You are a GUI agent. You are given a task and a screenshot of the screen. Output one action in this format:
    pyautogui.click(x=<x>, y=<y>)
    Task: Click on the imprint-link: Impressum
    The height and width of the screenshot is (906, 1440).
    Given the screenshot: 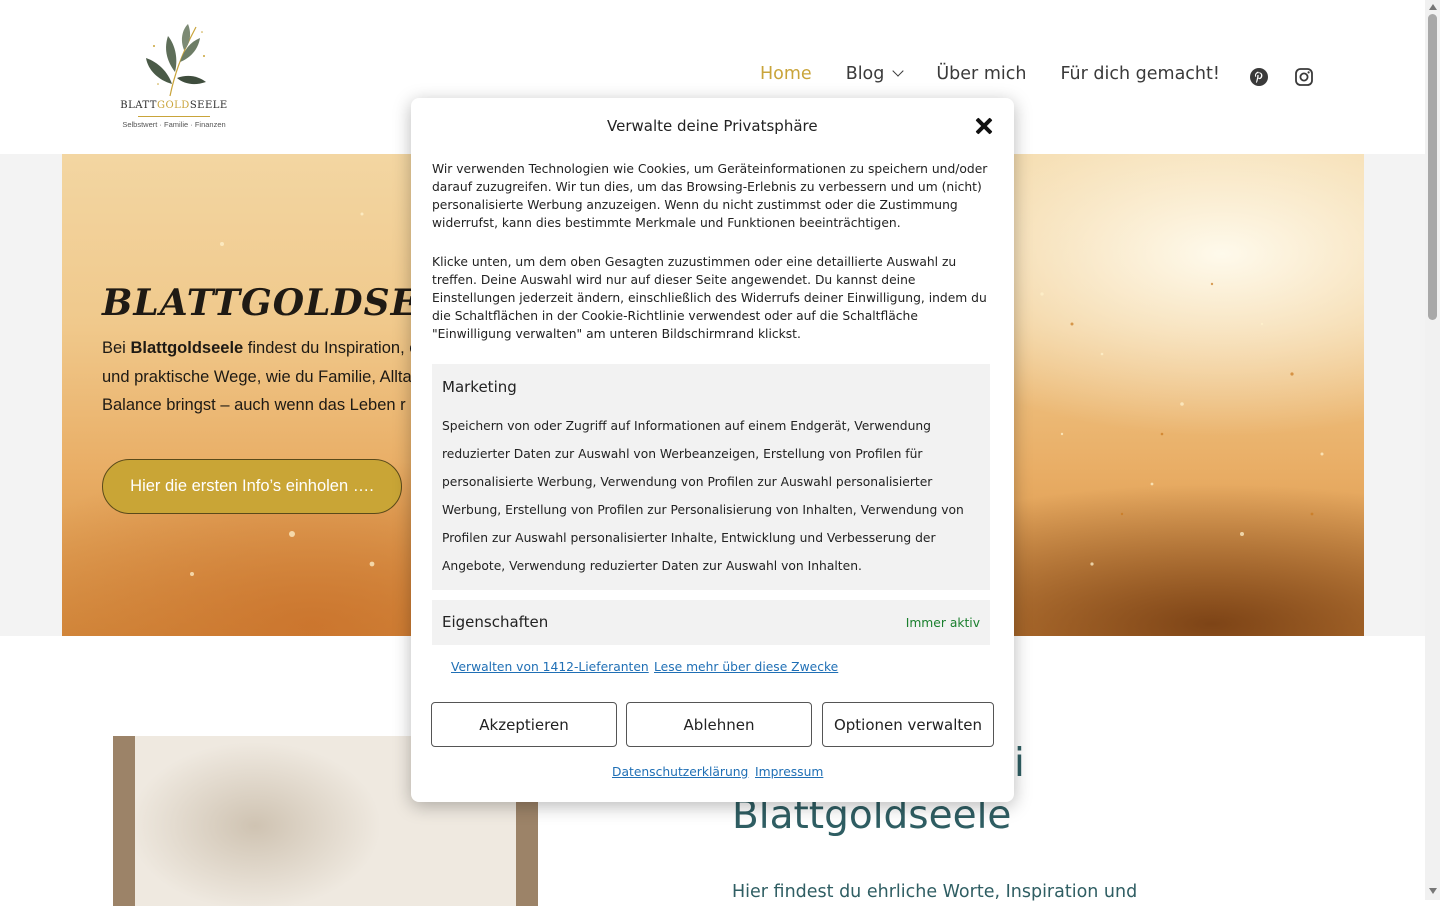 What is the action you would take?
    pyautogui.click(x=789, y=772)
    